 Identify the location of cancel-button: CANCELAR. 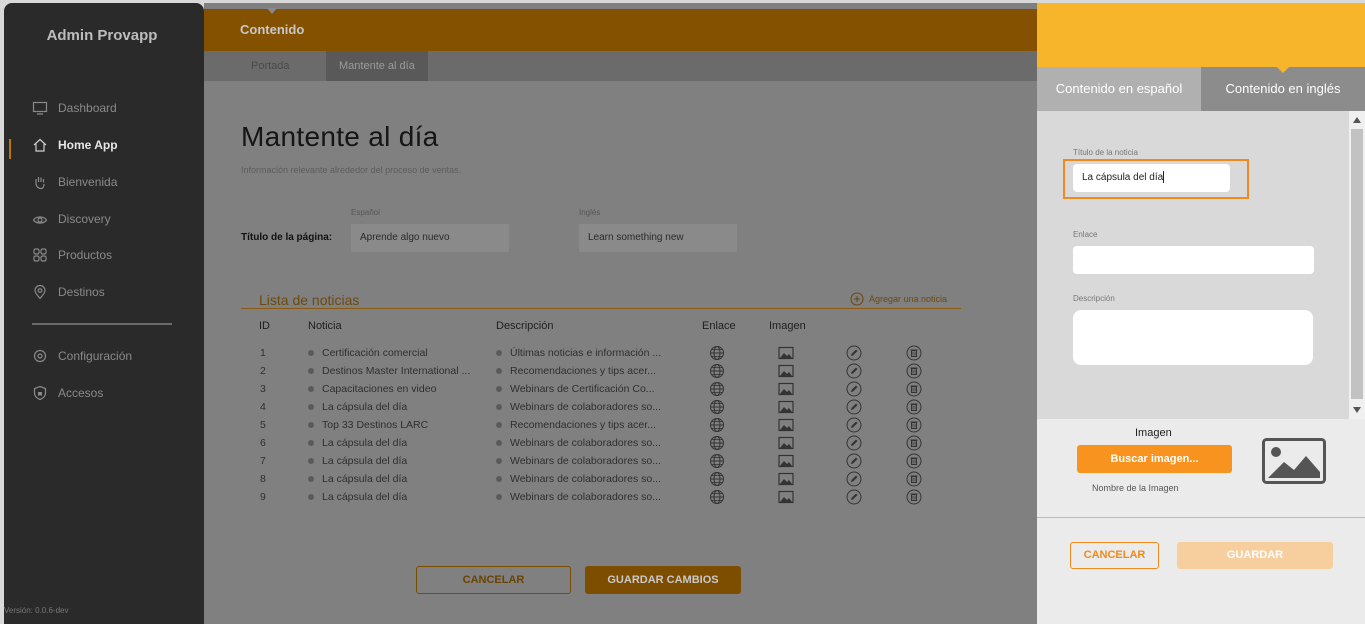
(493, 580).